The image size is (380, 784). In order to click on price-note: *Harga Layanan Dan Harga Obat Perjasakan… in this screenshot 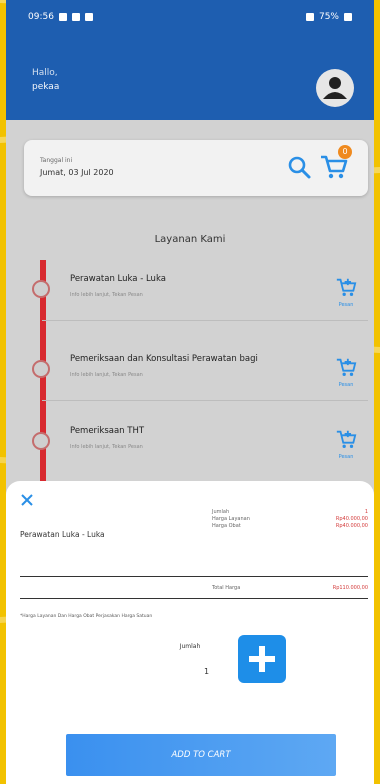, I will do `click(86, 616)`.